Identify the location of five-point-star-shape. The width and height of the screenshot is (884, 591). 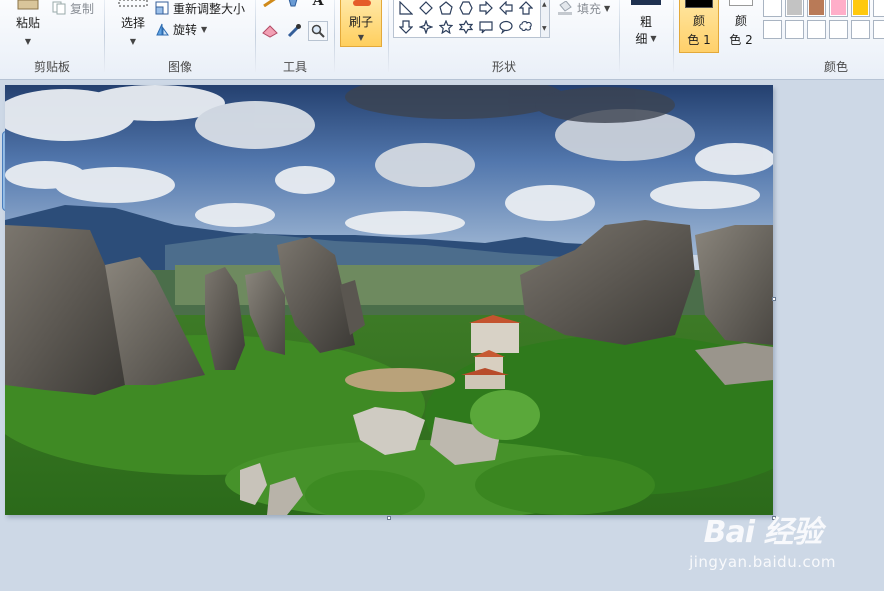
(446, 27).